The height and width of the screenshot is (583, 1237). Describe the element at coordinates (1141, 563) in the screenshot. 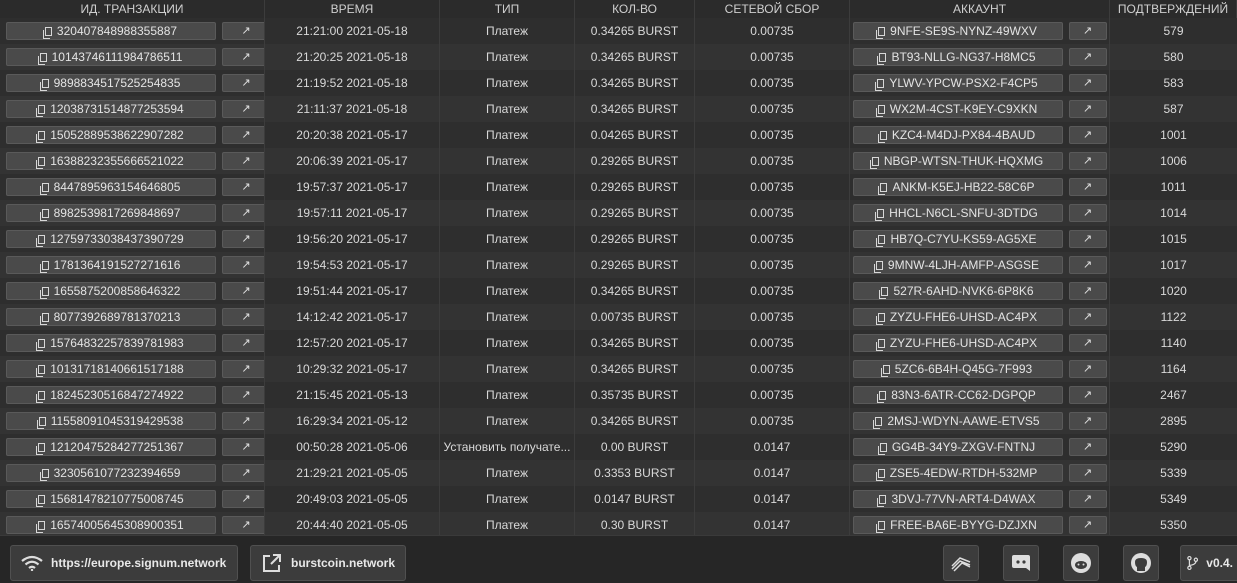

I see `github-button` at that location.